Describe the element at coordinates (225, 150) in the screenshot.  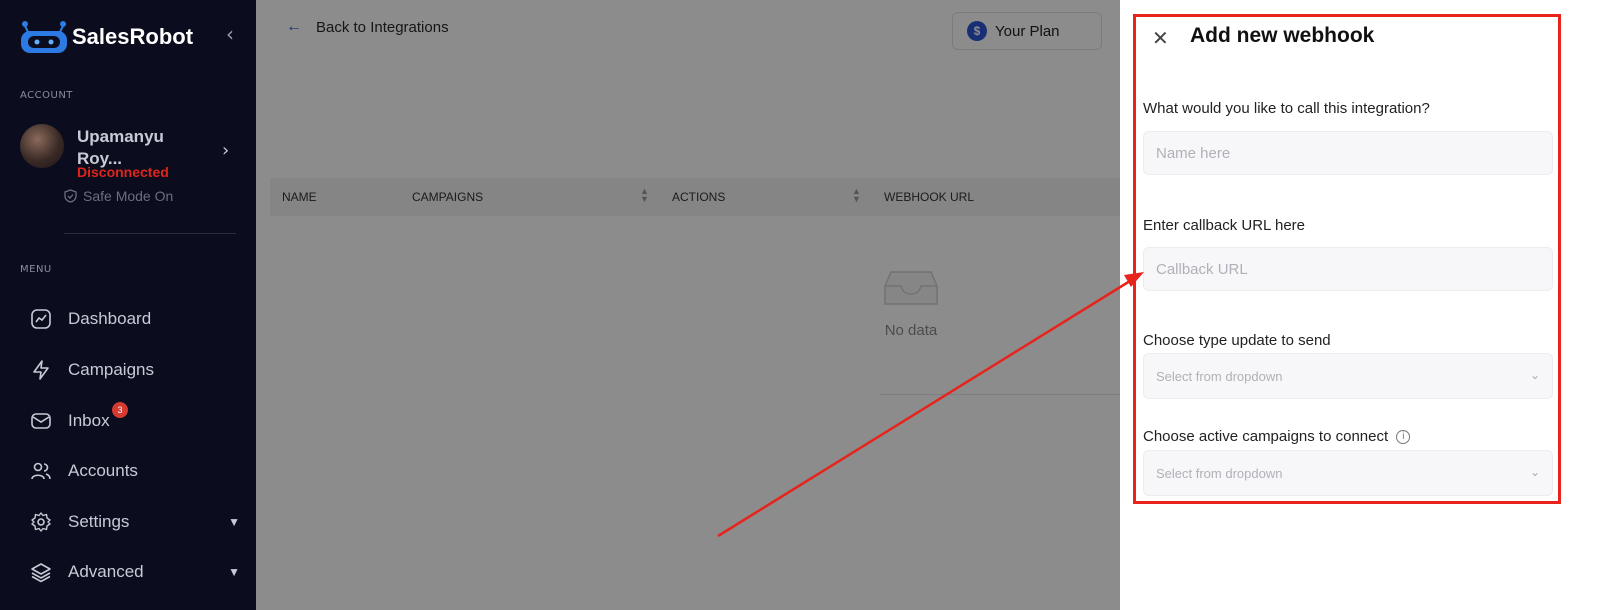
I see `chevron-right-icon: ›` at that location.